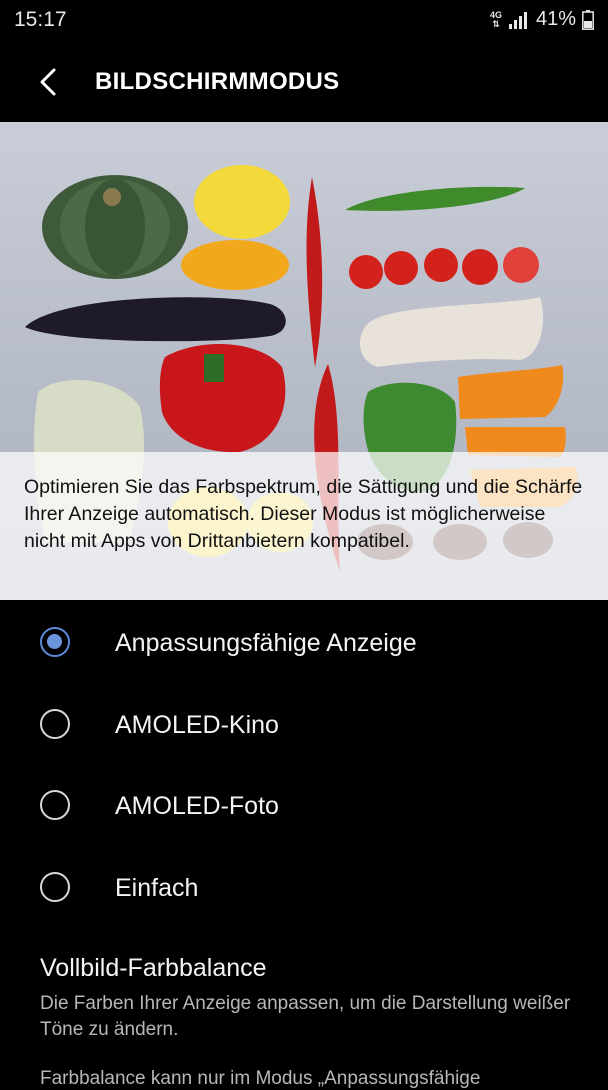 Image resolution: width=608 pixels, height=1090 pixels. What do you see at coordinates (588, 19) in the screenshot?
I see `battery-icon` at bounding box center [588, 19].